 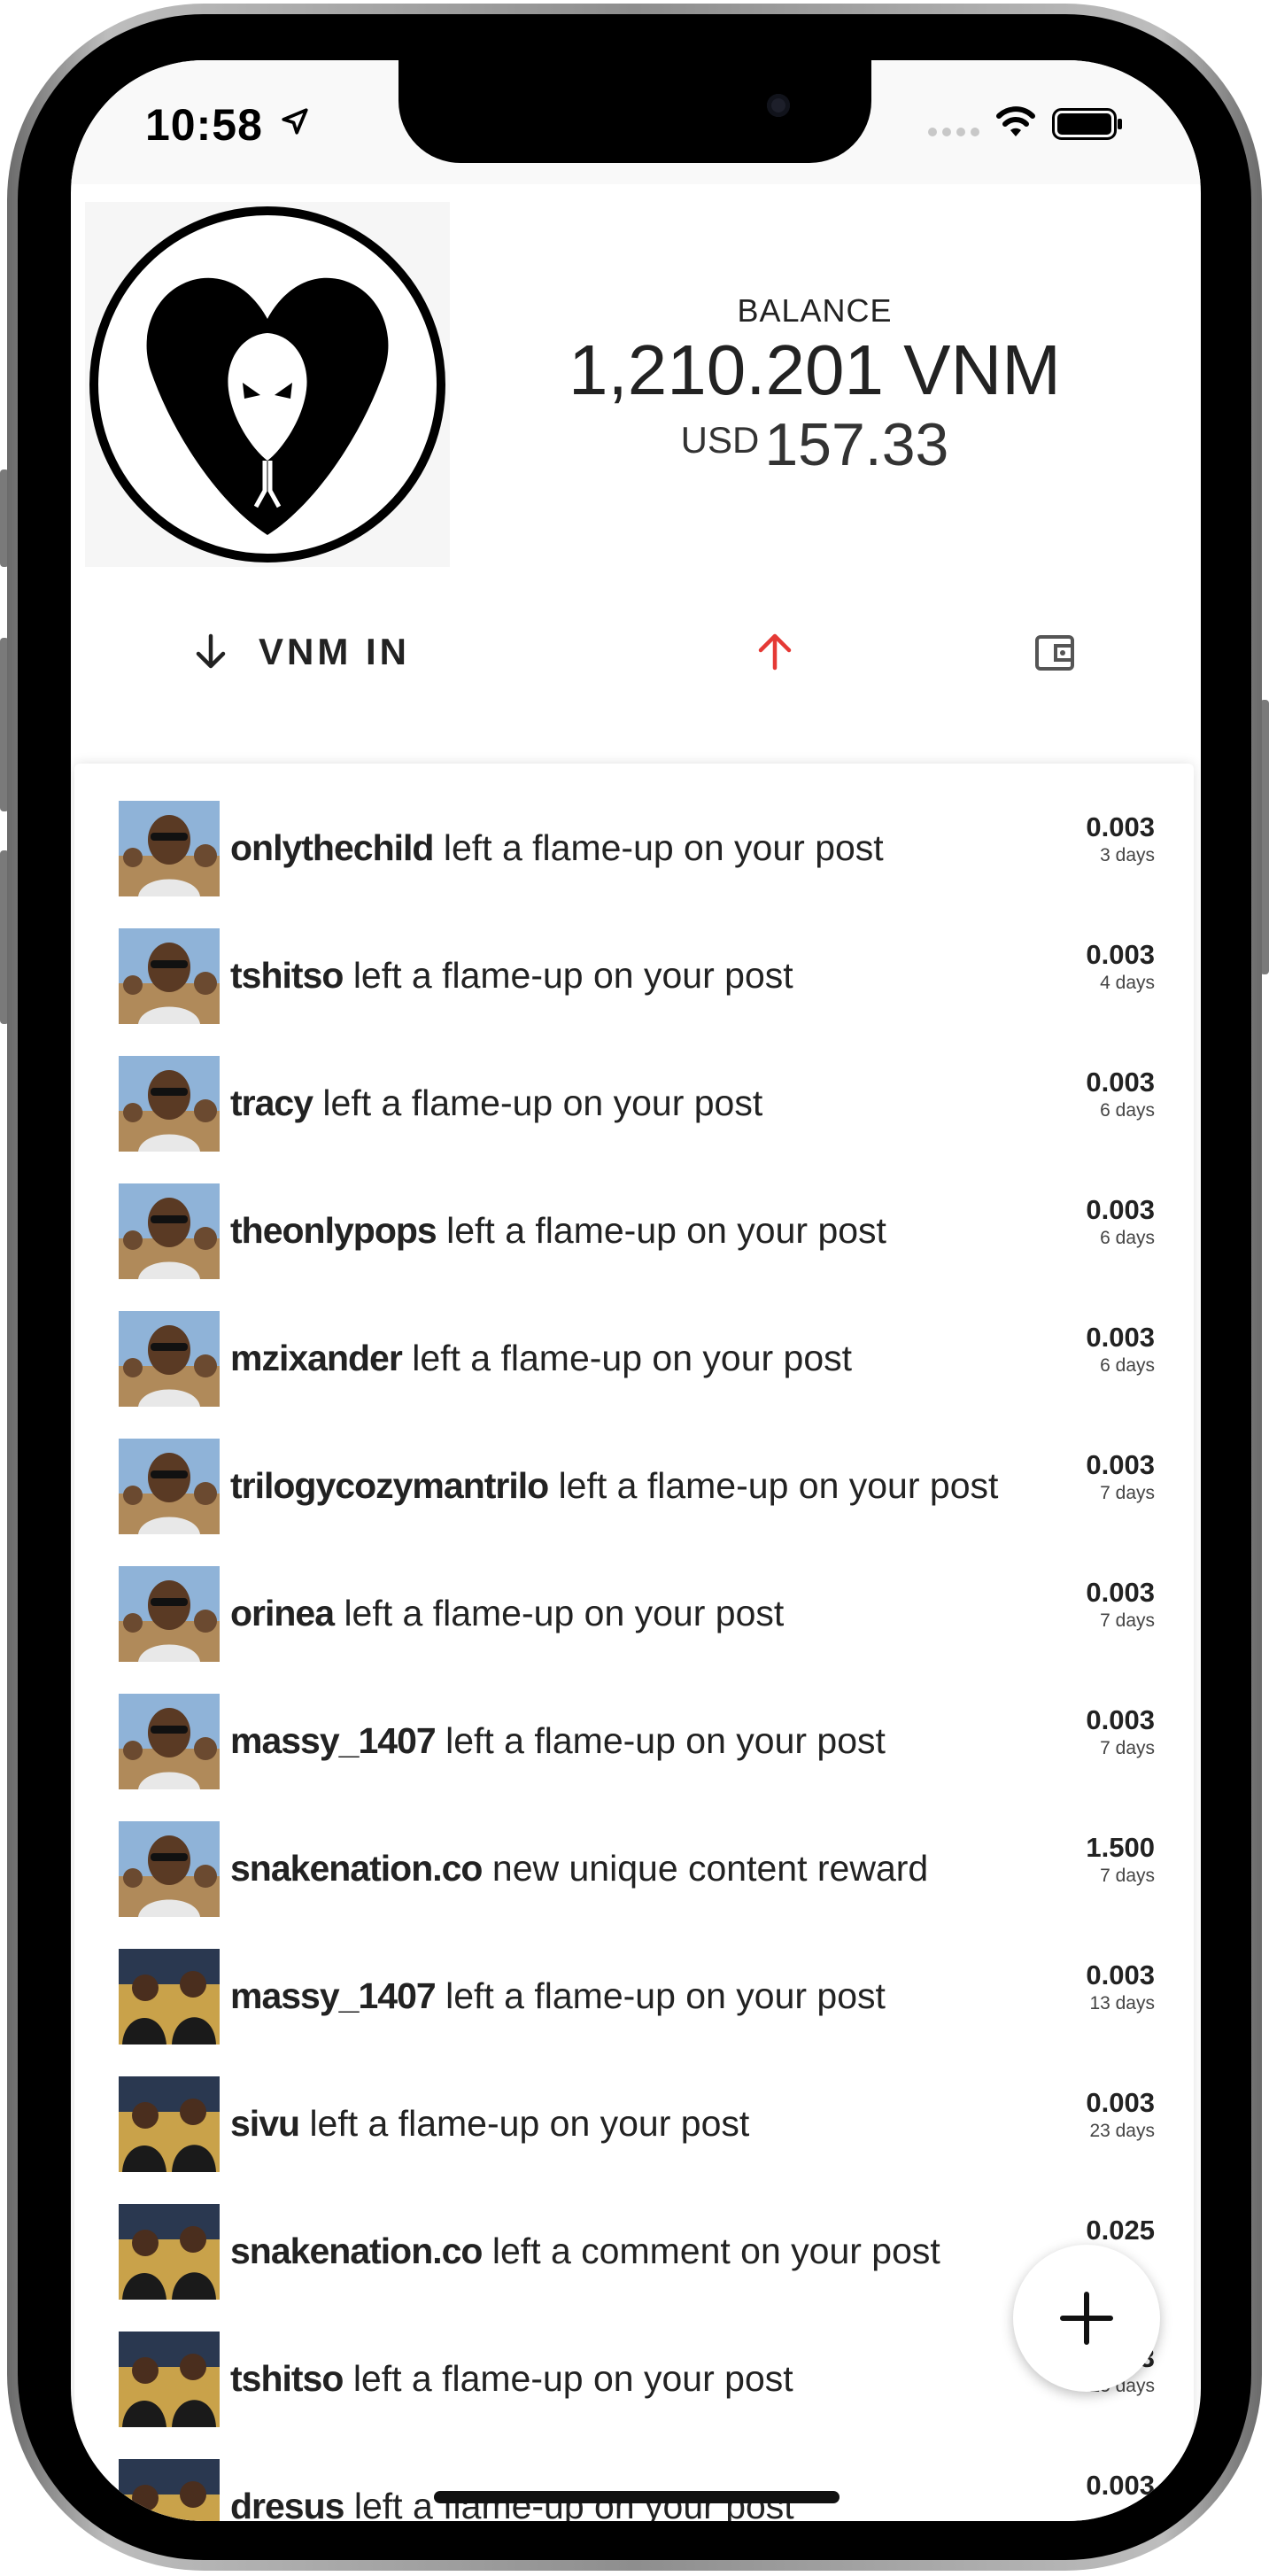 I want to click on add-button, so click(x=1086, y=2318).